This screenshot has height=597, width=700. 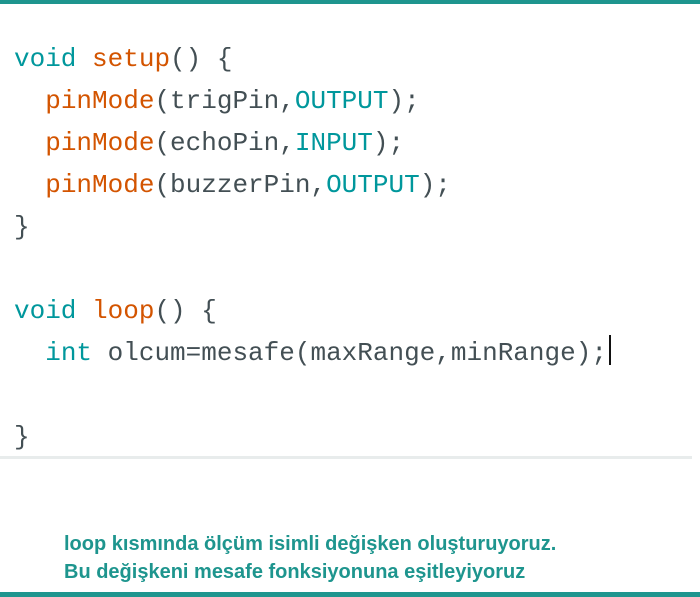 What do you see at coordinates (312, 227) in the screenshot?
I see `code-line-5: }` at bounding box center [312, 227].